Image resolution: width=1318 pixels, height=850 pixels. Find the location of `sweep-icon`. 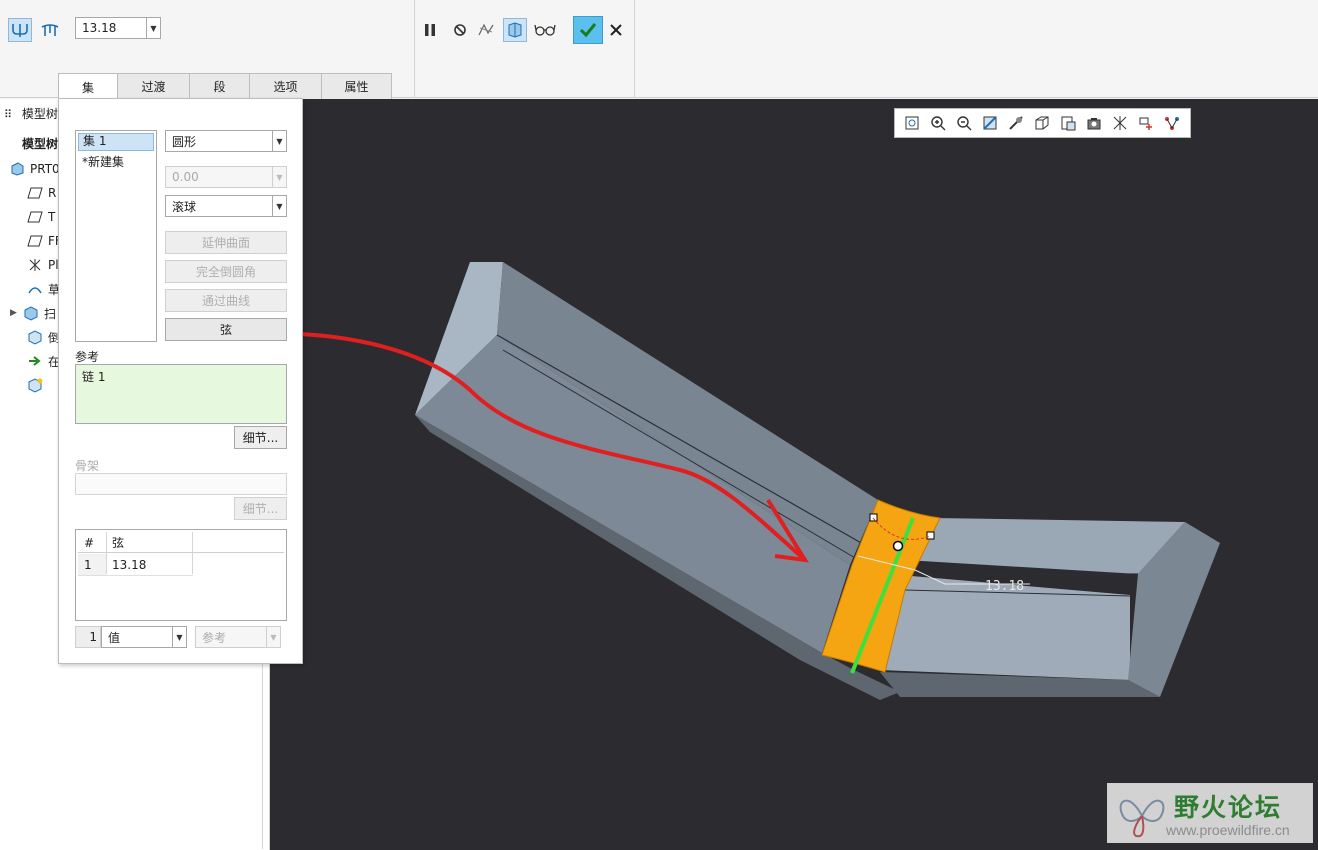

sweep-icon is located at coordinates (31, 313).